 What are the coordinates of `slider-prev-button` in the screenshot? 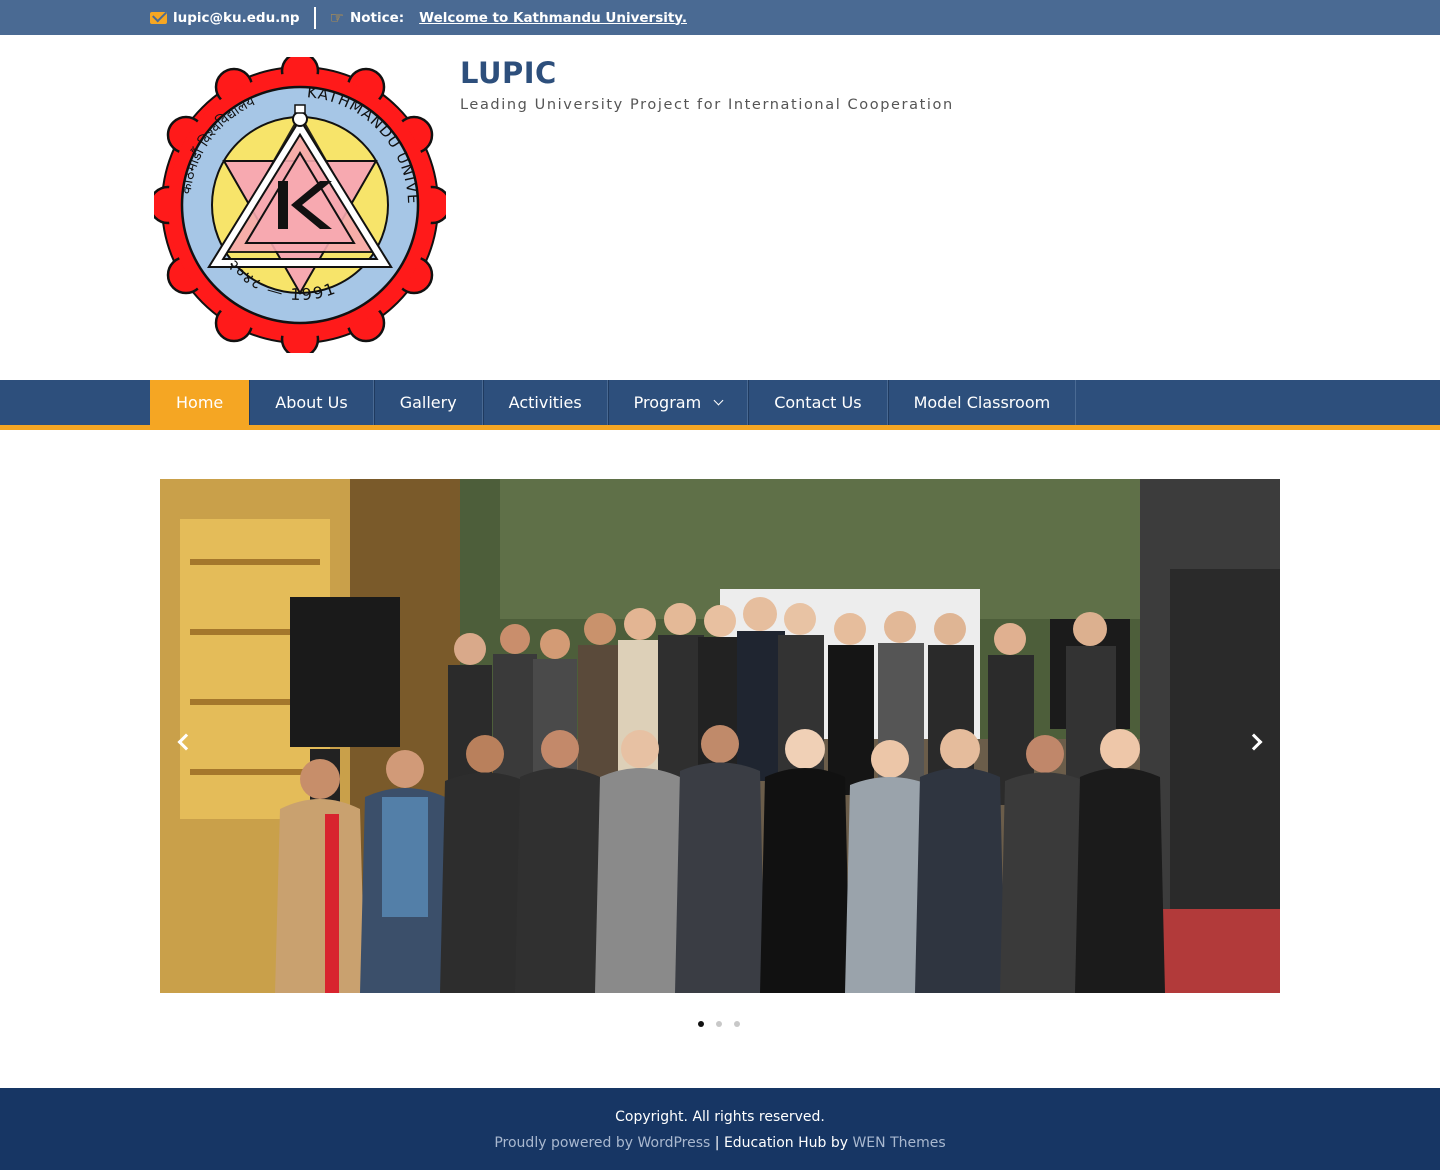 It's located at (184, 743).